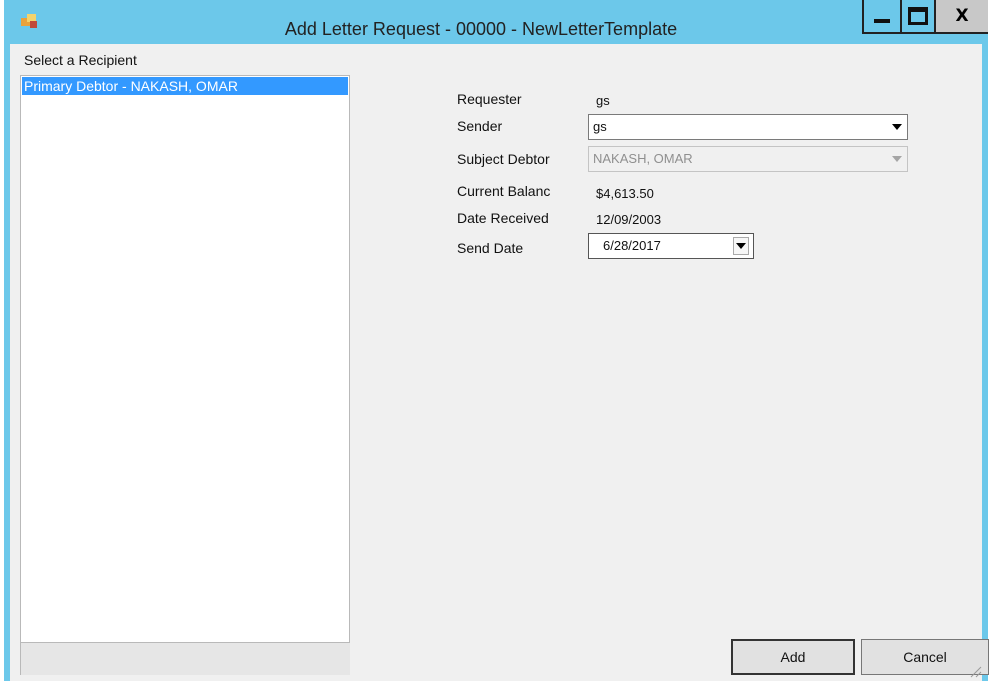 This screenshot has height=681, width=992. I want to click on maximize-button, so click(918, 17).